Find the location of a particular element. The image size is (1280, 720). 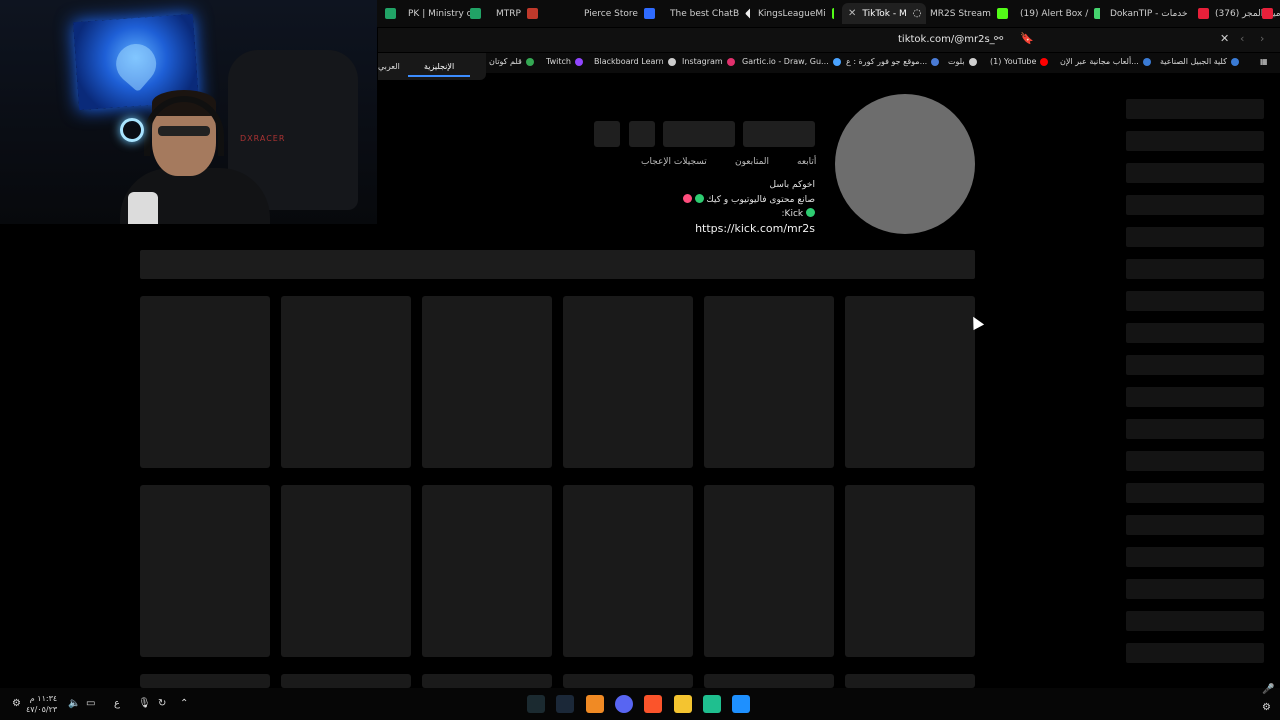

profile-avatar is located at coordinates (905, 164).